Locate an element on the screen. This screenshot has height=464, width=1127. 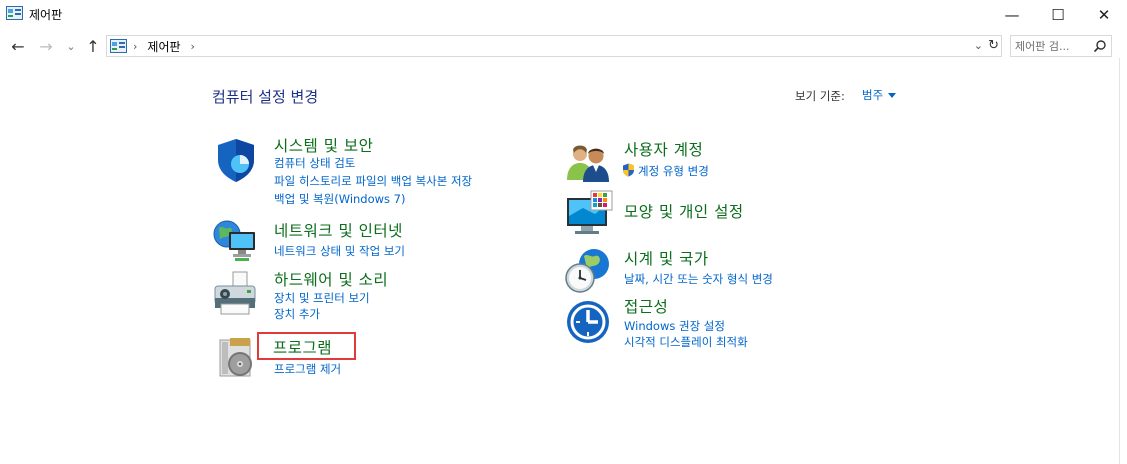
window-edge is located at coordinates (1119, 261).